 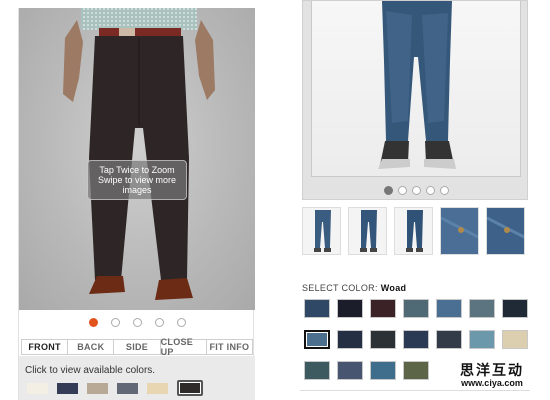 I want to click on watermark-logo: 思洋互动 www.ciya.com, so click(x=492, y=375).